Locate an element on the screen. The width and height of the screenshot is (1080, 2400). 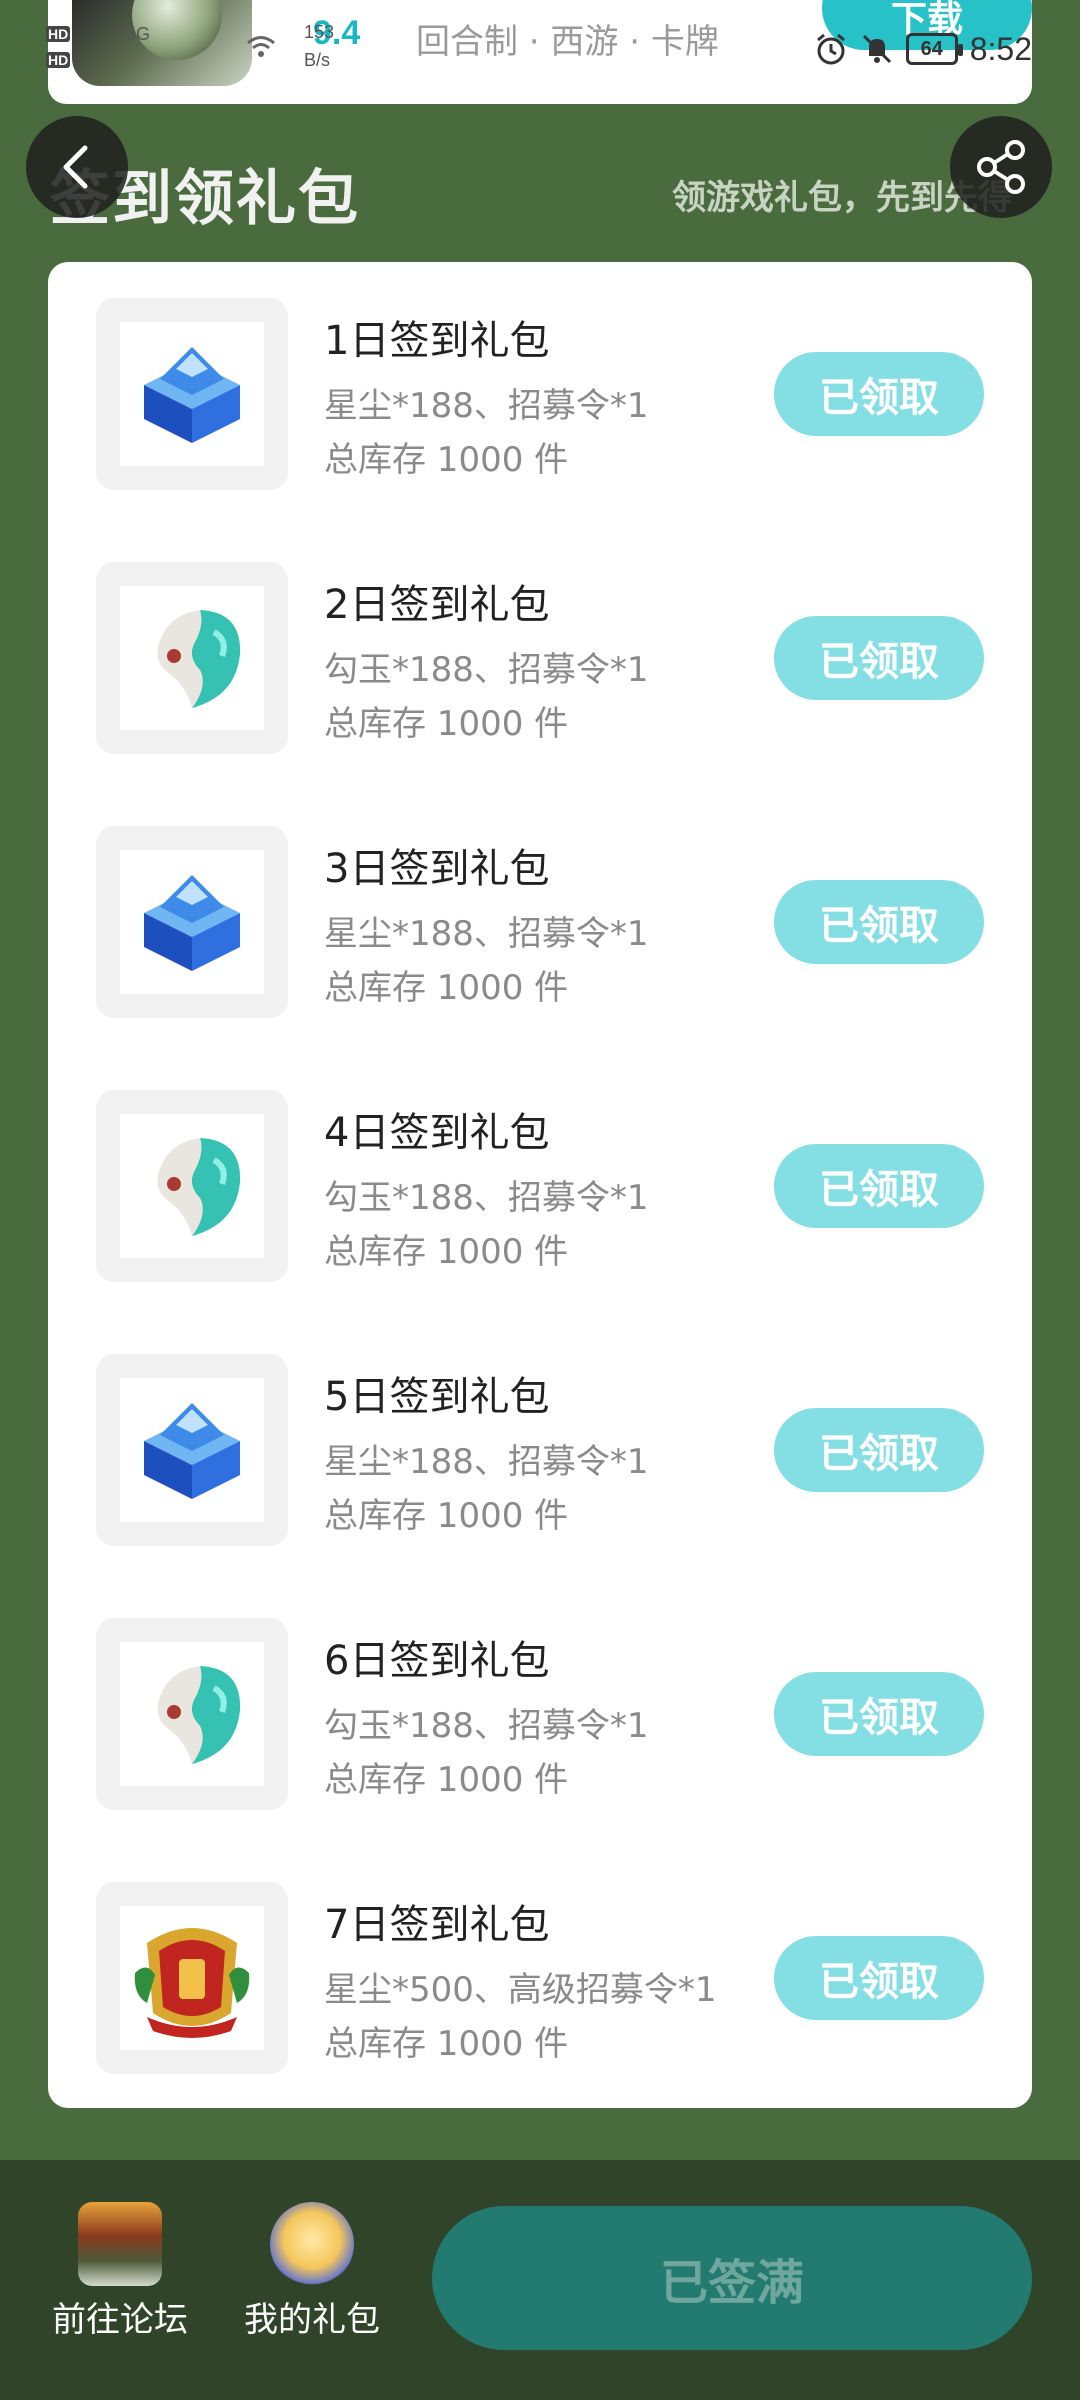
net-speed-unit: B/s is located at coordinates (317, 60).